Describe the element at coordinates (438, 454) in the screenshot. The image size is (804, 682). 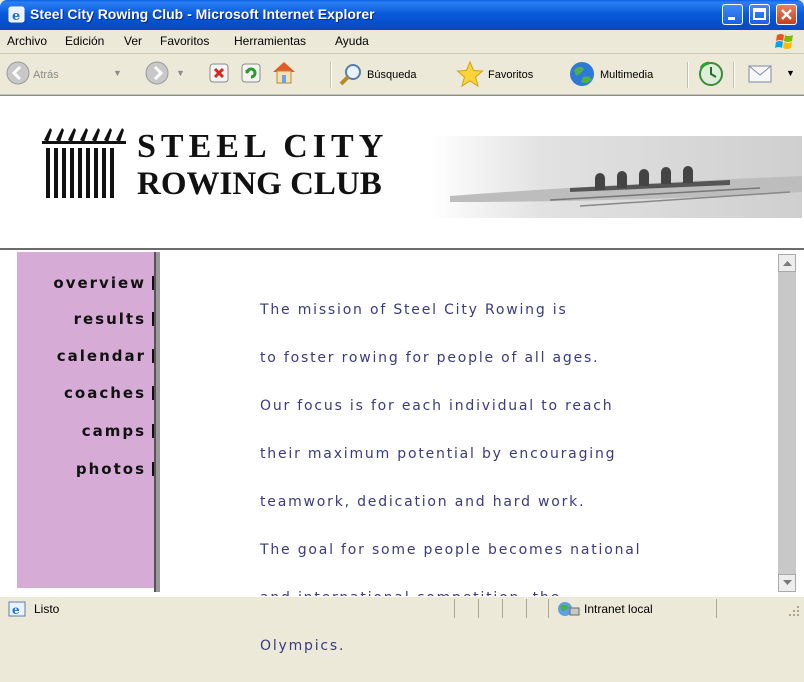
I see `mission-line: their maximum potential by encouraging` at that location.